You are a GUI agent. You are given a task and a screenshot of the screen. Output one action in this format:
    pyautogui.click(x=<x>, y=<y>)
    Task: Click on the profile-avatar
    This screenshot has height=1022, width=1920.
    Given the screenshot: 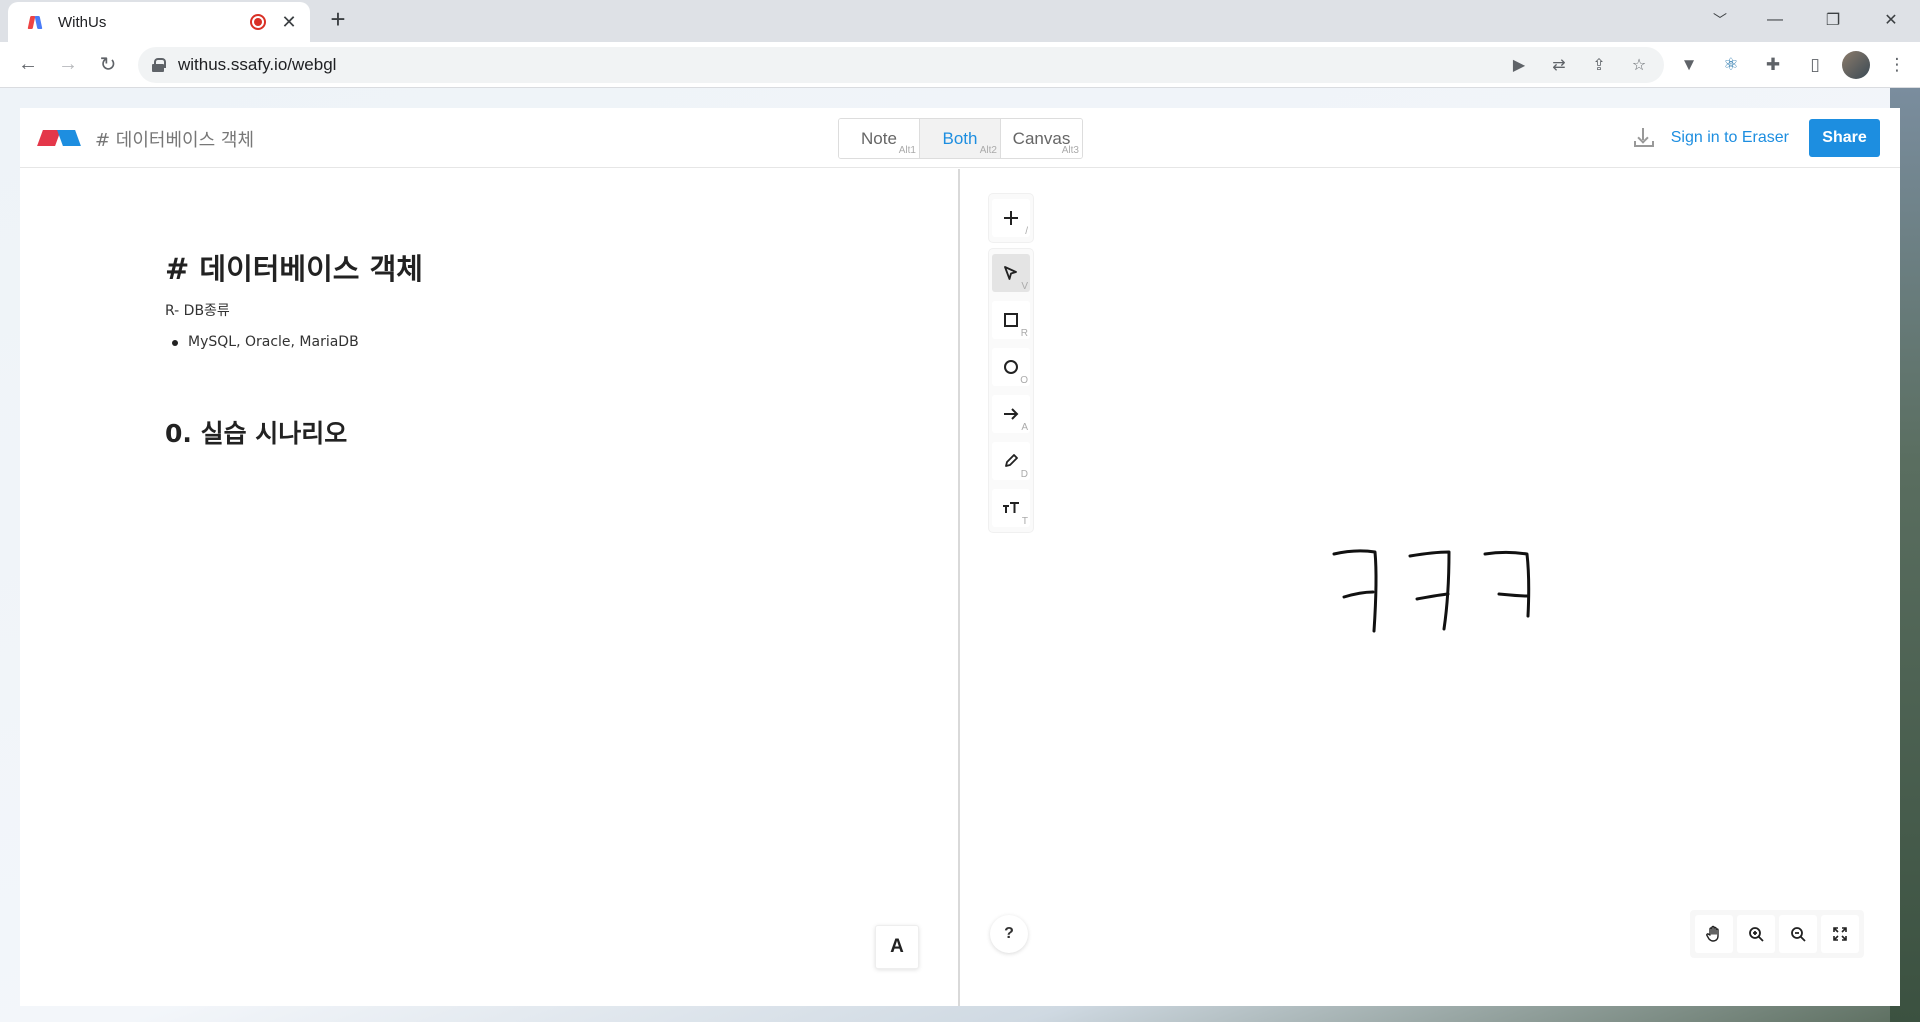 What is the action you would take?
    pyautogui.click(x=1856, y=65)
    